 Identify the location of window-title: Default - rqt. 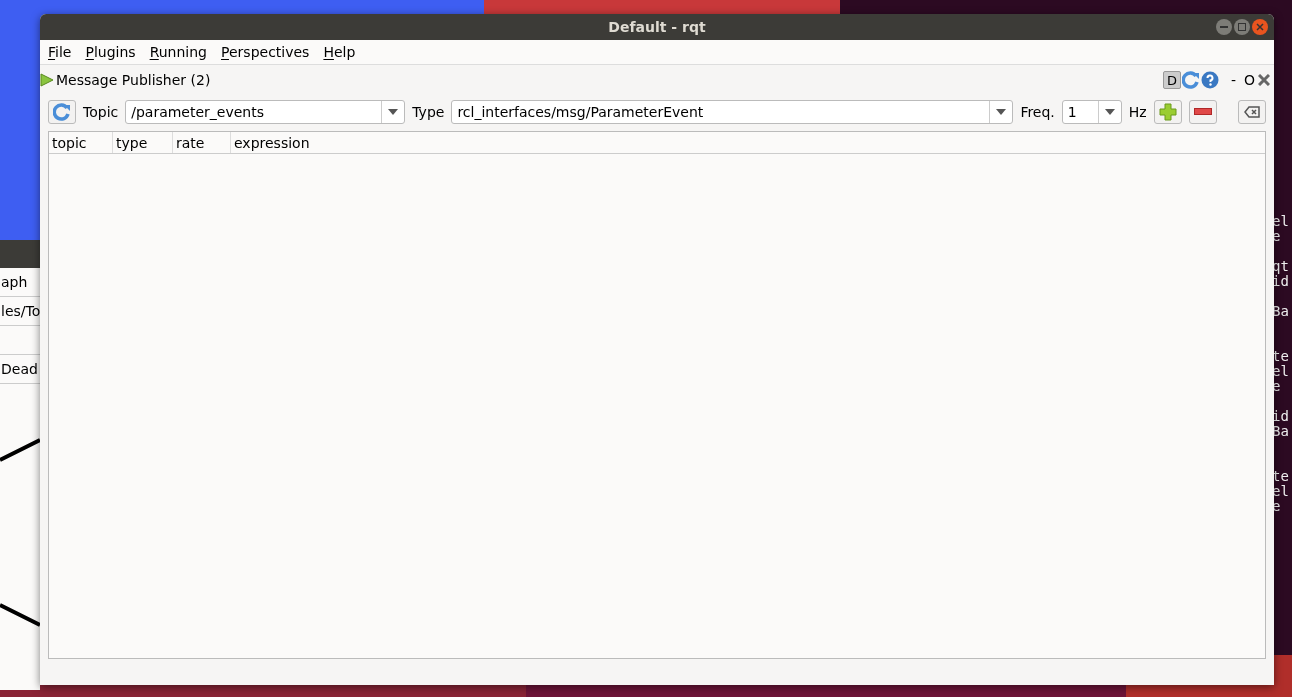
(657, 27).